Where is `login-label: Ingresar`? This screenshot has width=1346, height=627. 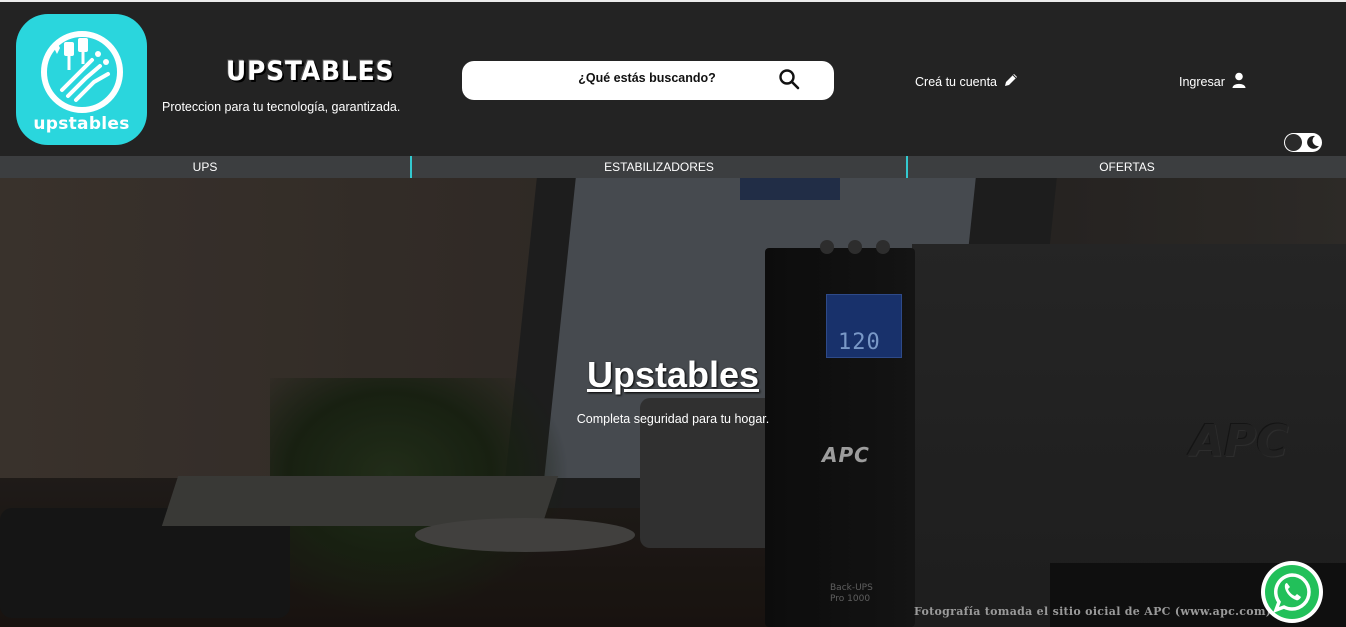
login-label: Ingresar is located at coordinates (1202, 81).